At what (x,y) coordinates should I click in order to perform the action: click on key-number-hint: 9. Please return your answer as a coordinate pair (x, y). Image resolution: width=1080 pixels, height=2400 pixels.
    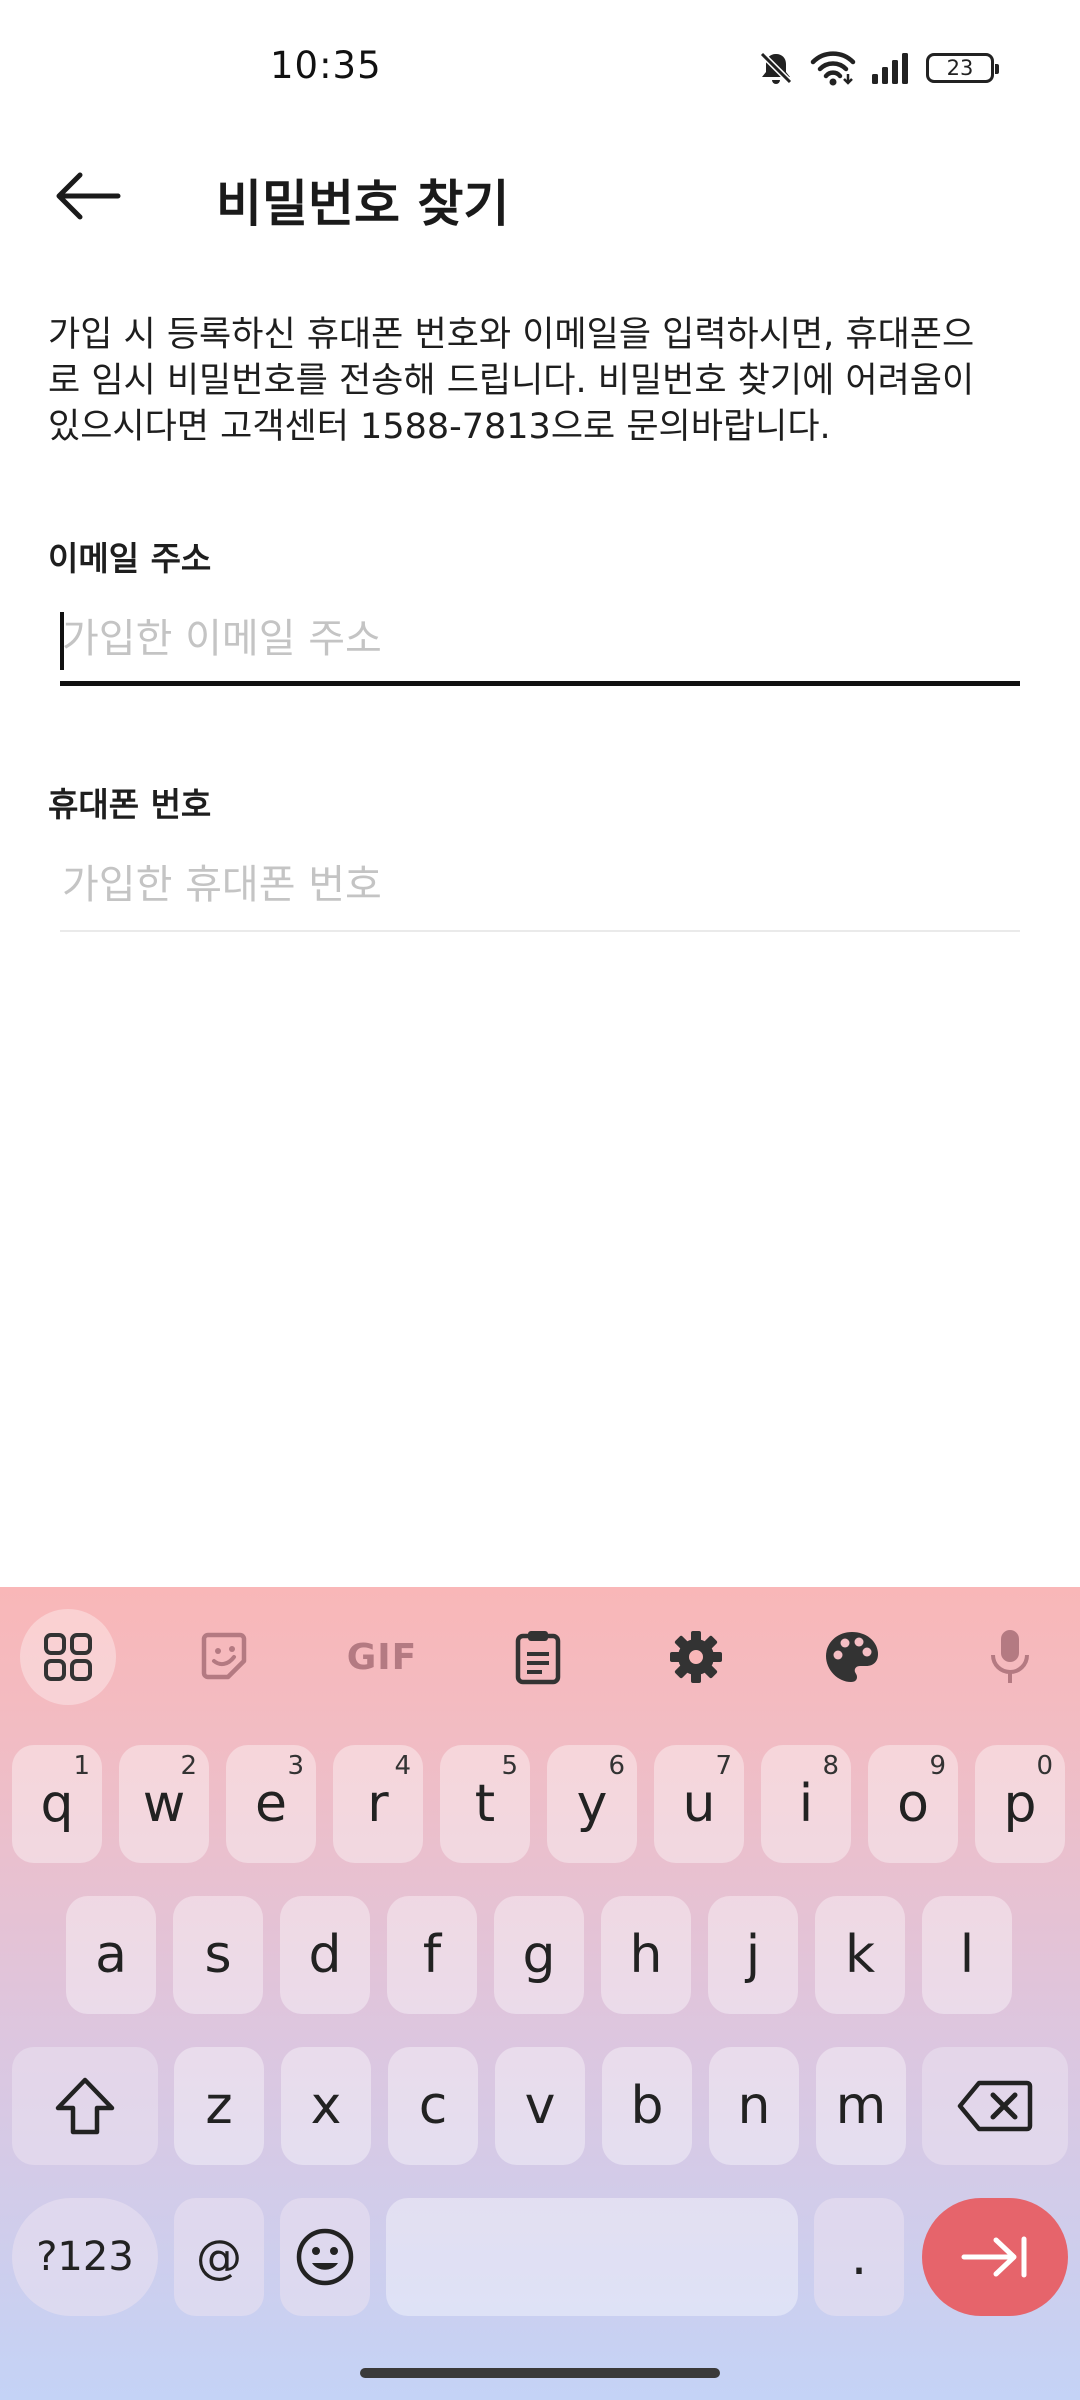
    Looking at the image, I should click on (937, 1766).